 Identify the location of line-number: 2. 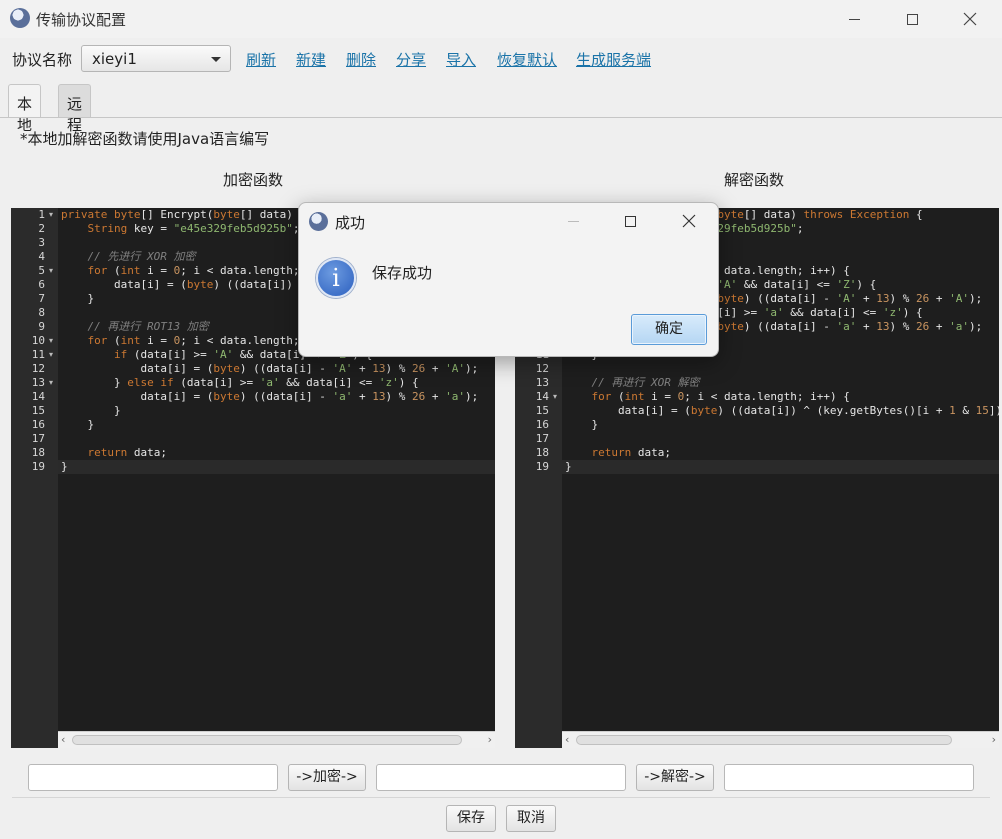
(41, 228).